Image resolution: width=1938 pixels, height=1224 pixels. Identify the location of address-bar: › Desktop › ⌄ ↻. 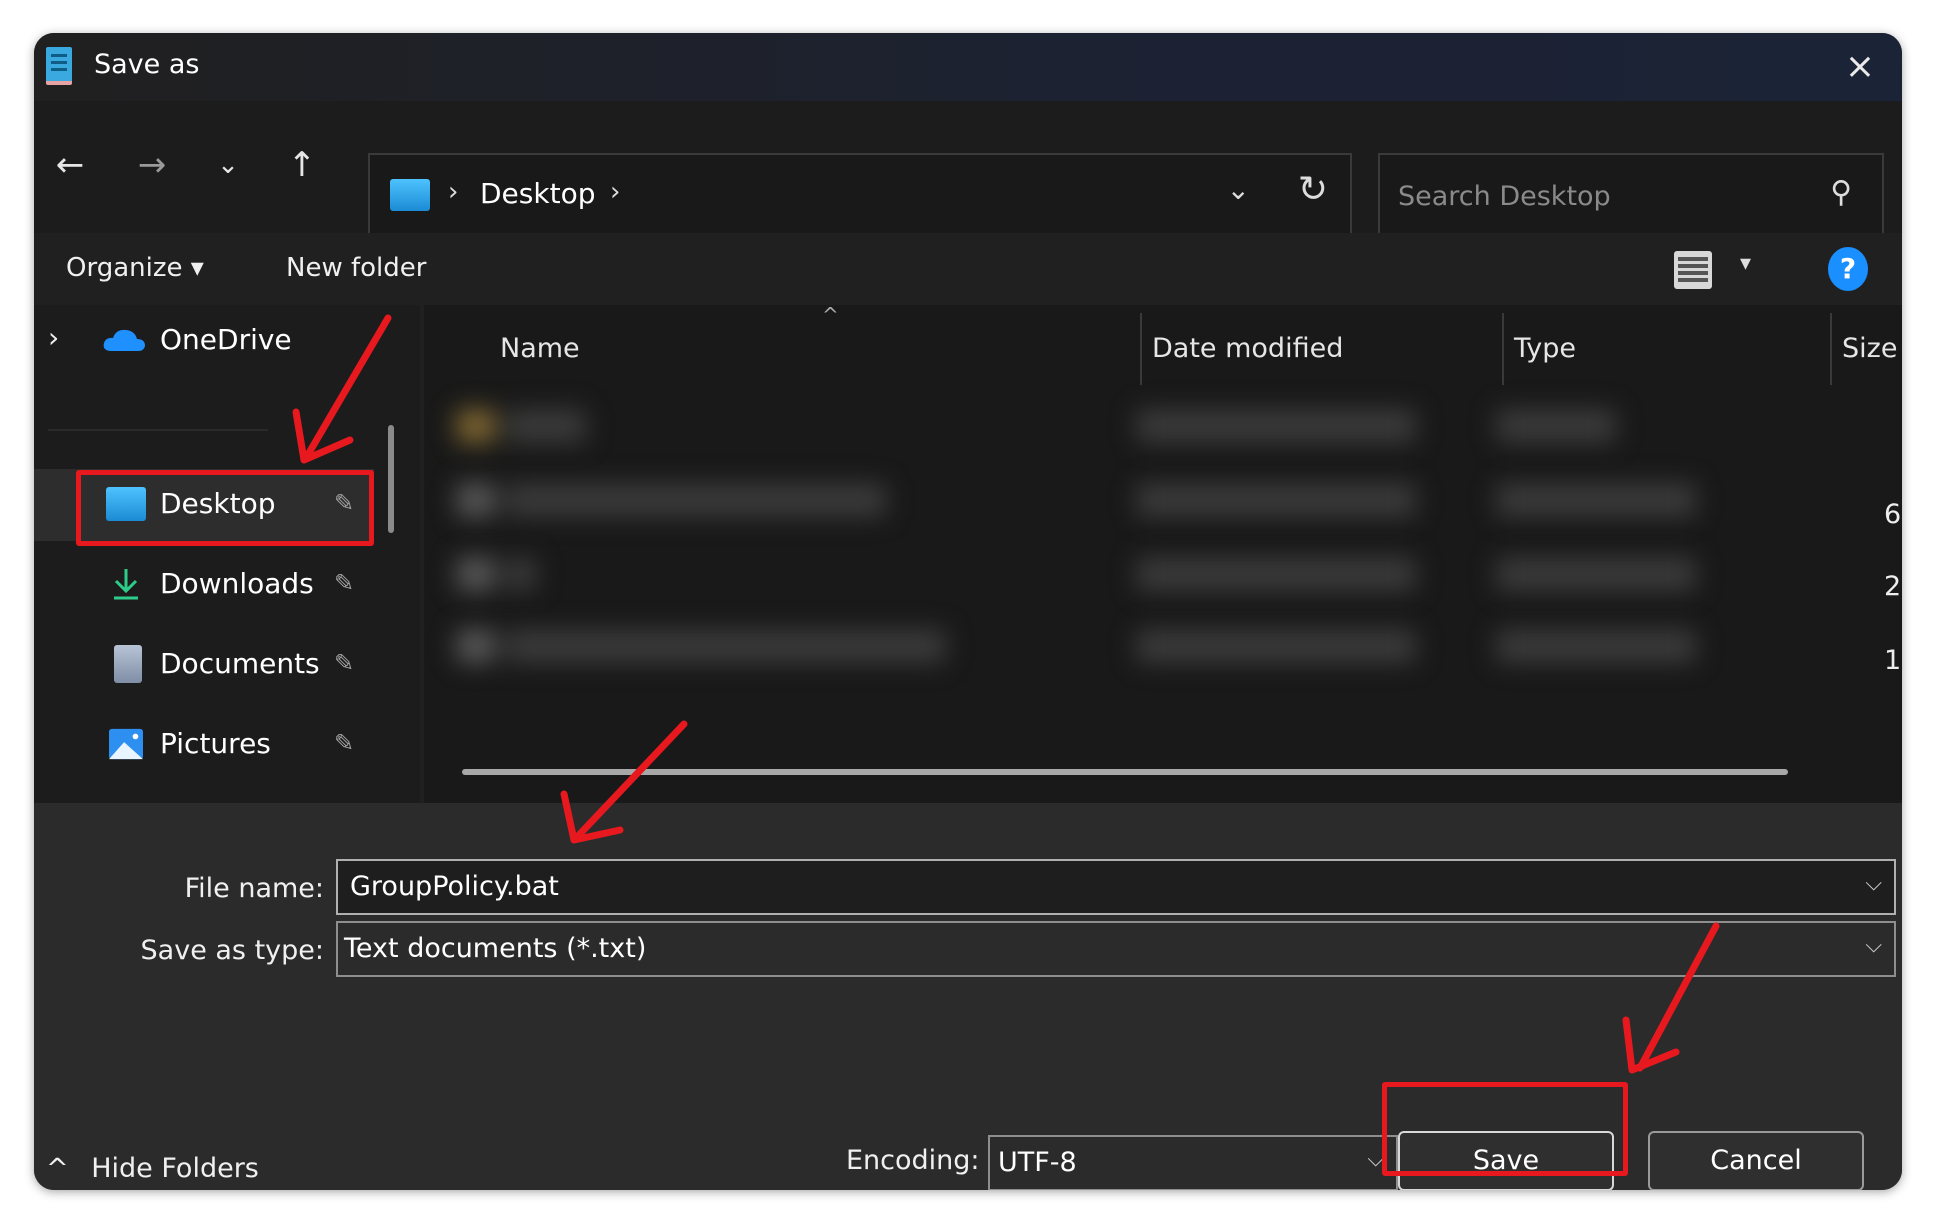
(860, 196).